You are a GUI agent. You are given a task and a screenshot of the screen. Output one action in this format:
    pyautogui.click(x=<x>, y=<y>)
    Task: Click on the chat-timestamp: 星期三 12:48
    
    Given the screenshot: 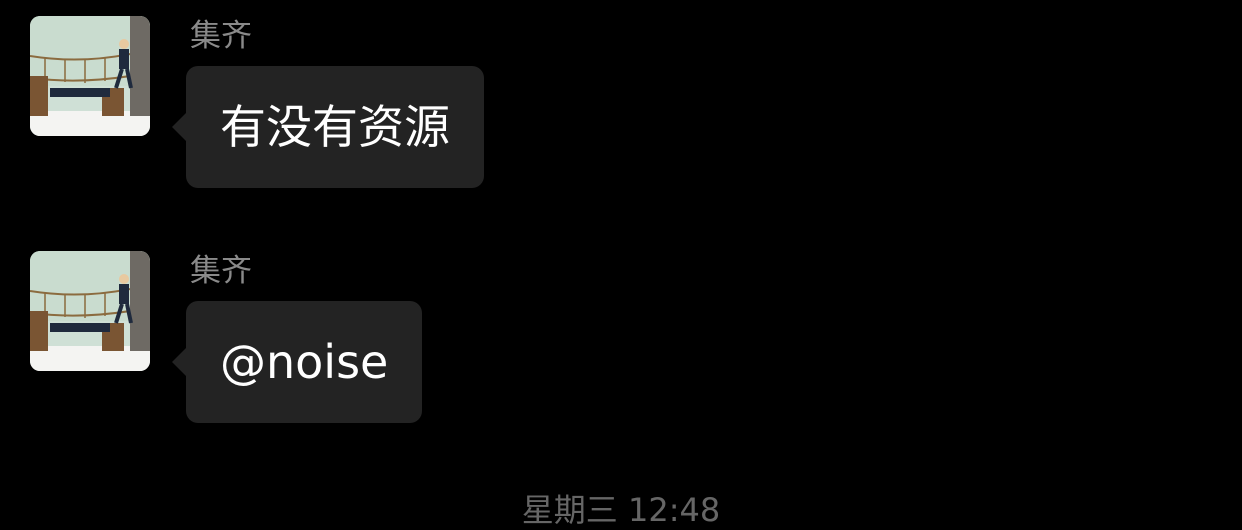 What is the action you would take?
    pyautogui.click(x=621, y=510)
    